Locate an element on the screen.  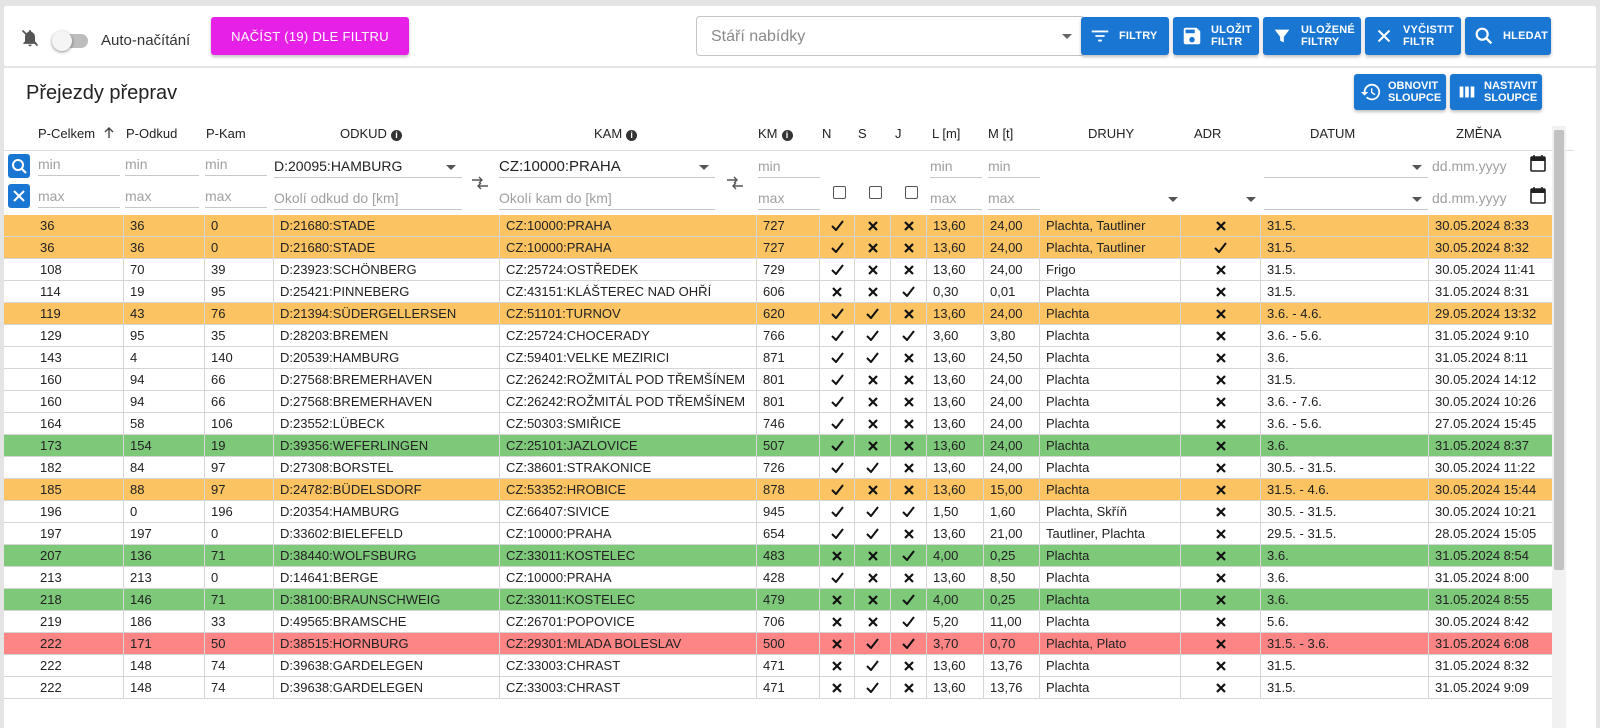
auto-load-toggle is located at coordinates (70, 41).